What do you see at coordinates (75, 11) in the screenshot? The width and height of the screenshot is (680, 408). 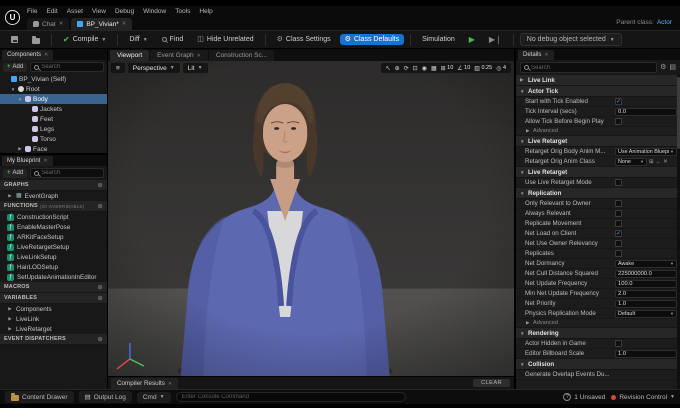 I see `menu-asset: Asset` at bounding box center [75, 11].